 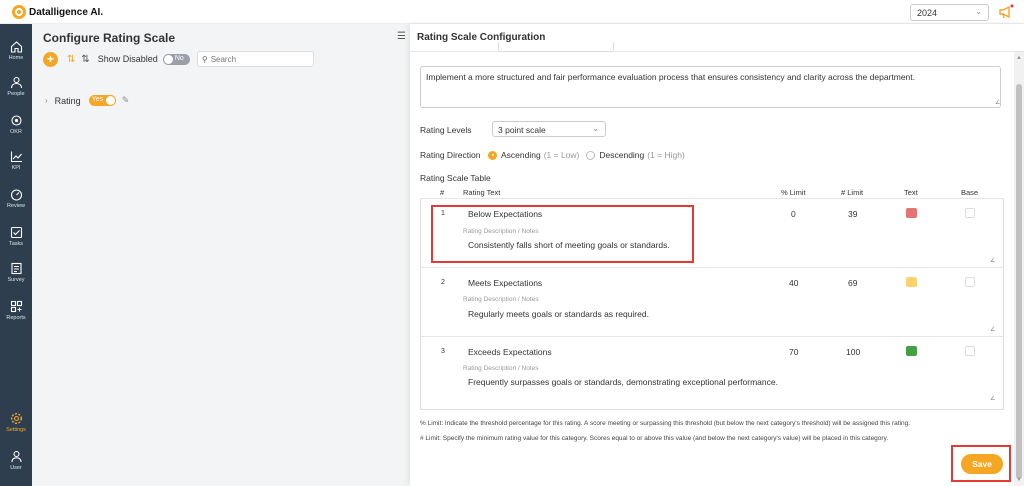 I want to click on brand-name: Datalligence AI., so click(x=66, y=12).